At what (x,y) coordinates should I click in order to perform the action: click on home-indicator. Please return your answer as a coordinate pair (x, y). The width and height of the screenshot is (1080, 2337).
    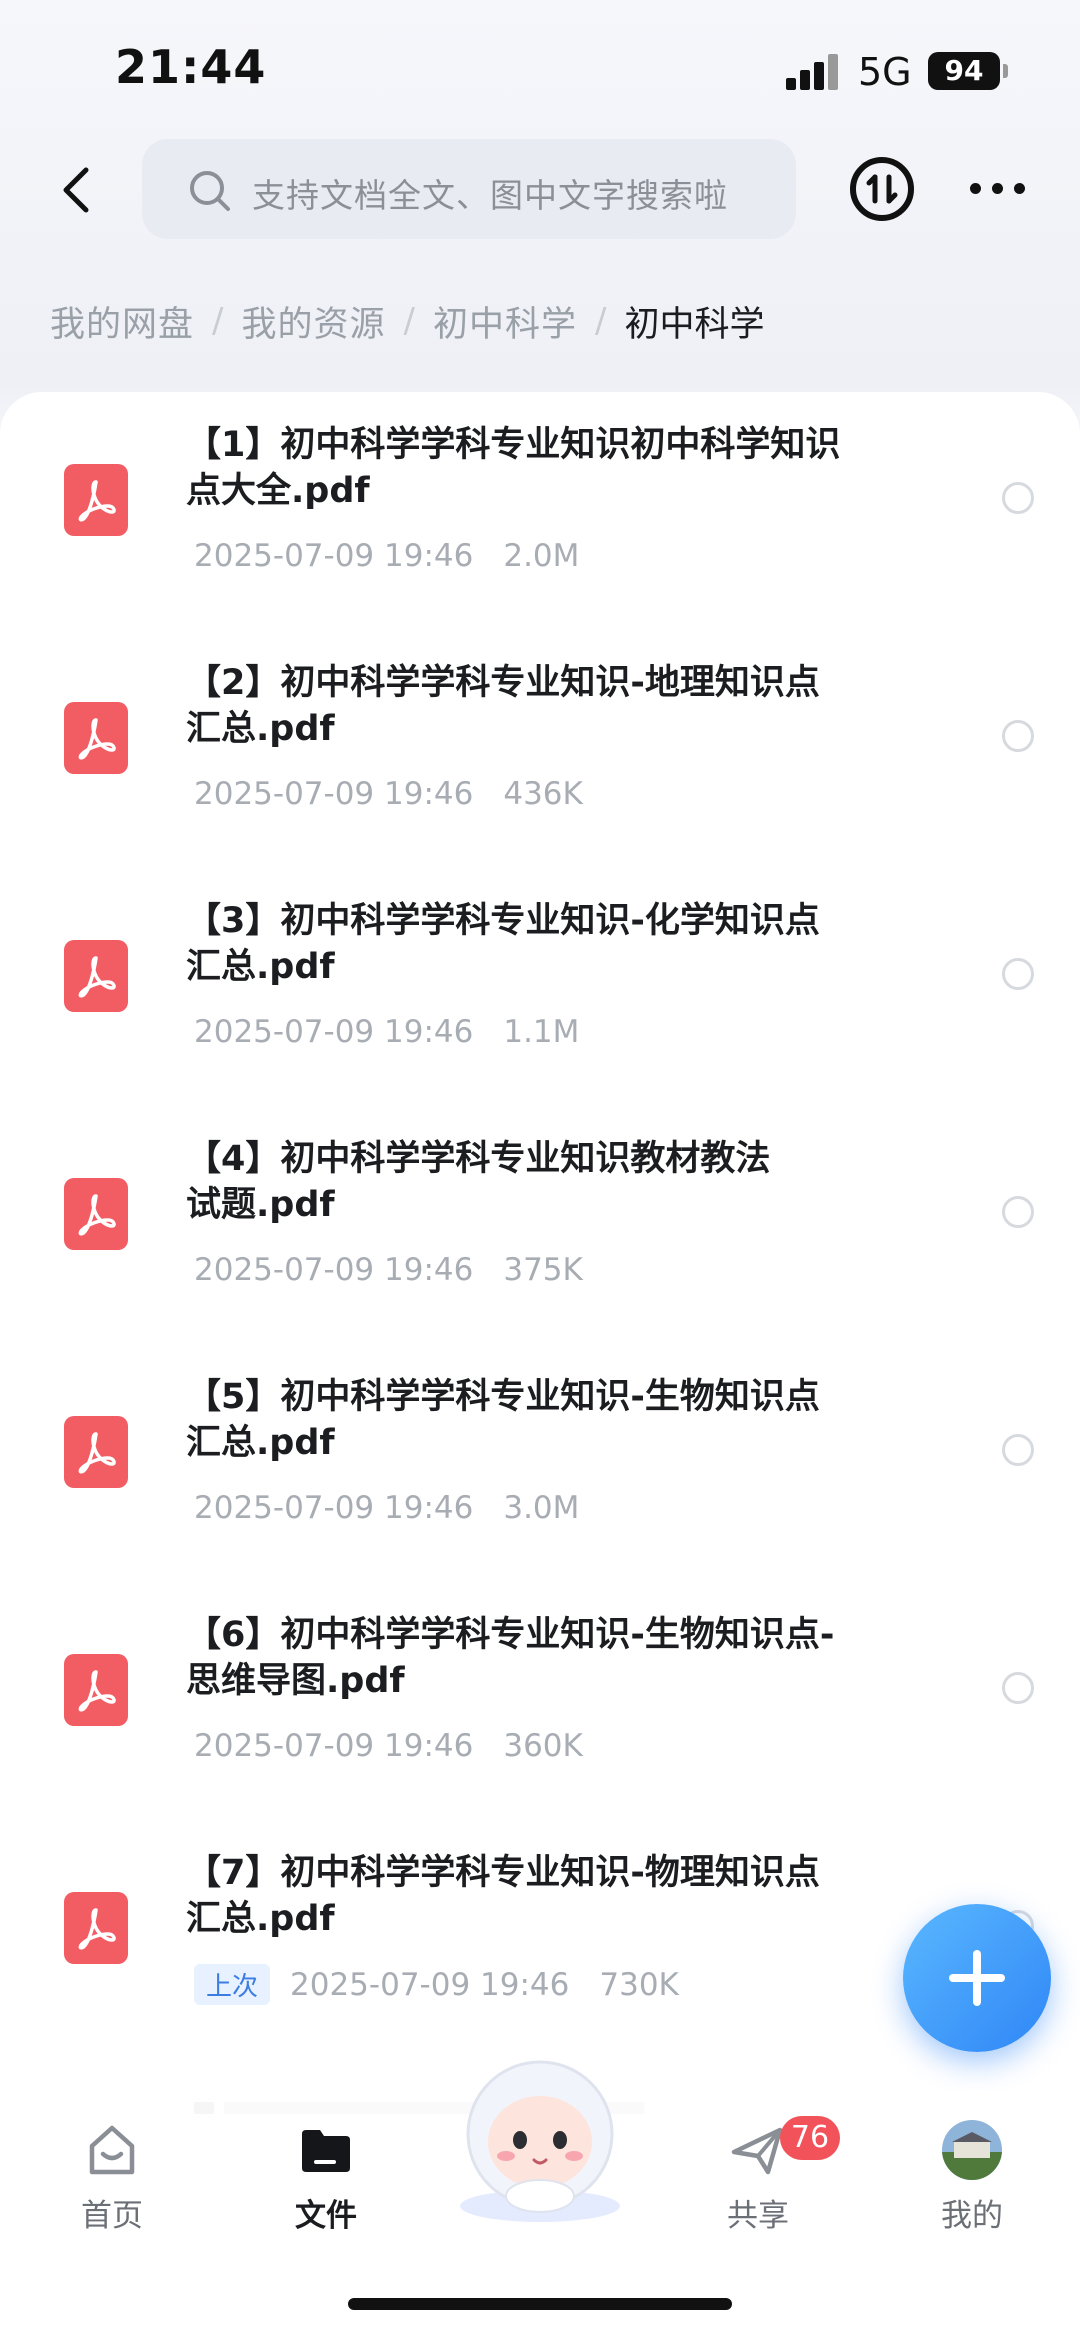
    Looking at the image, I should click on (540, 2304).